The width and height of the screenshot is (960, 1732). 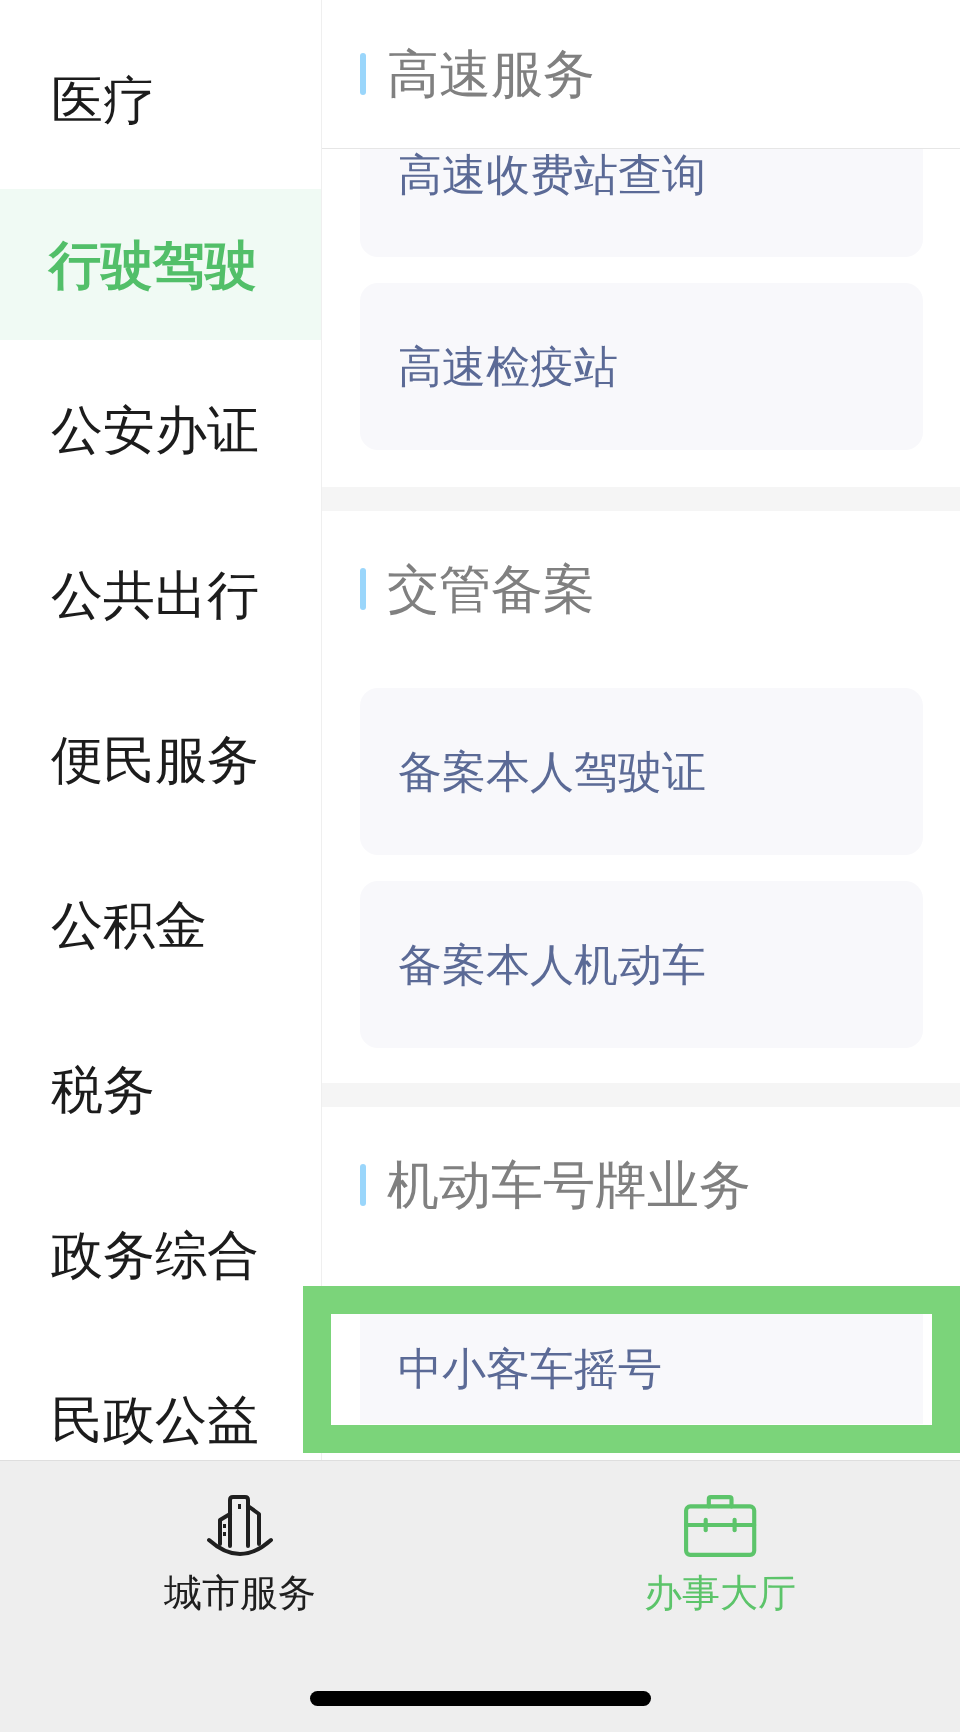 I want to click on section-title: 机动车号牌业务, so click(x=569, y=1185).